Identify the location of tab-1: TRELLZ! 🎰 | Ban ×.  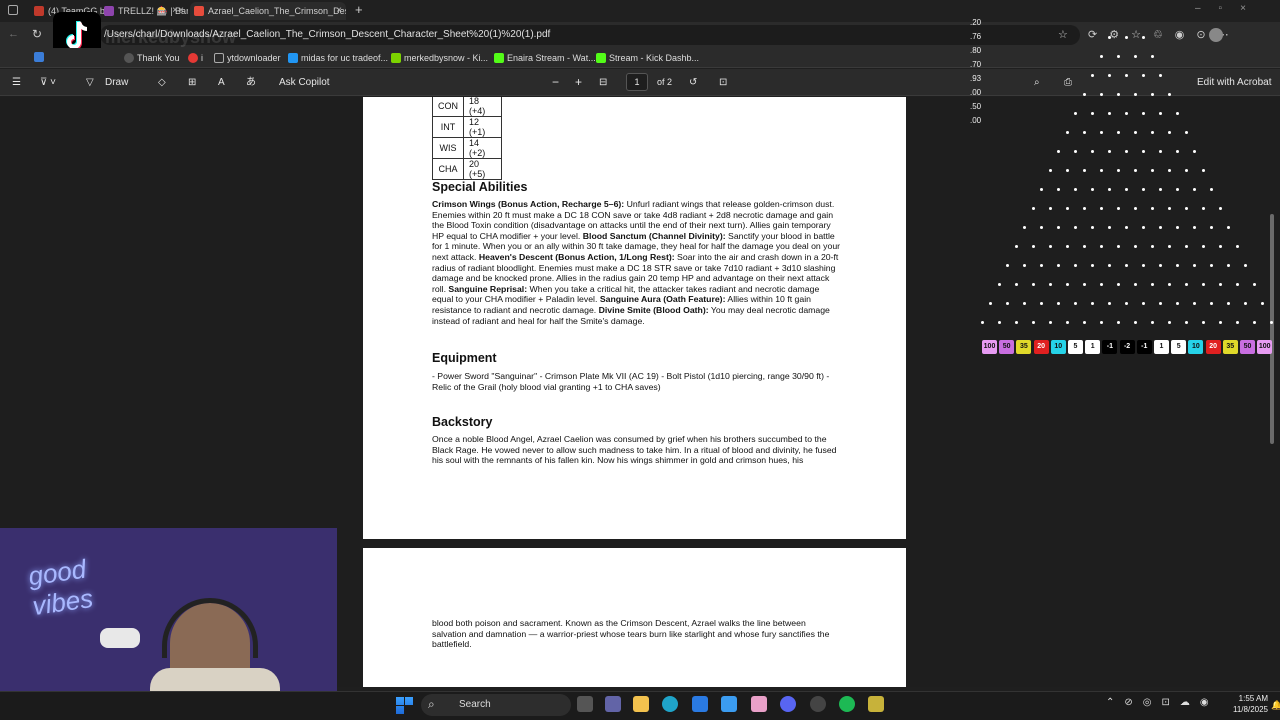
(144, 11).